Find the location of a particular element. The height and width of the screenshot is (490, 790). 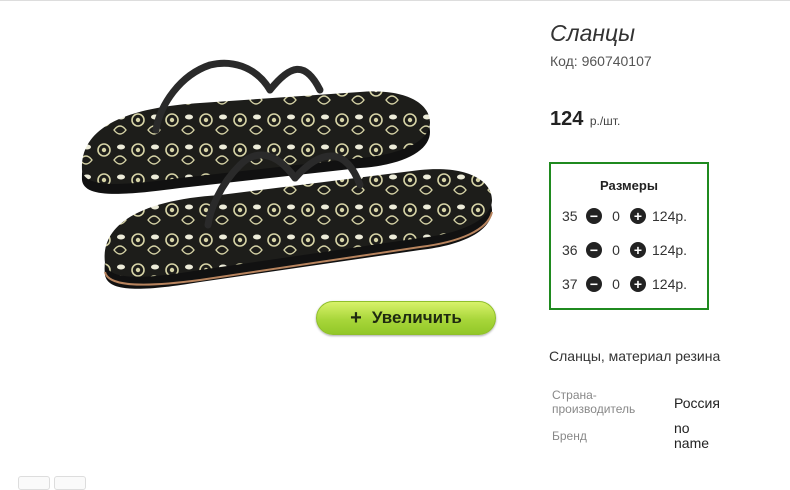

spec-label-brand: Бренд is located at coordinates (569, 436).